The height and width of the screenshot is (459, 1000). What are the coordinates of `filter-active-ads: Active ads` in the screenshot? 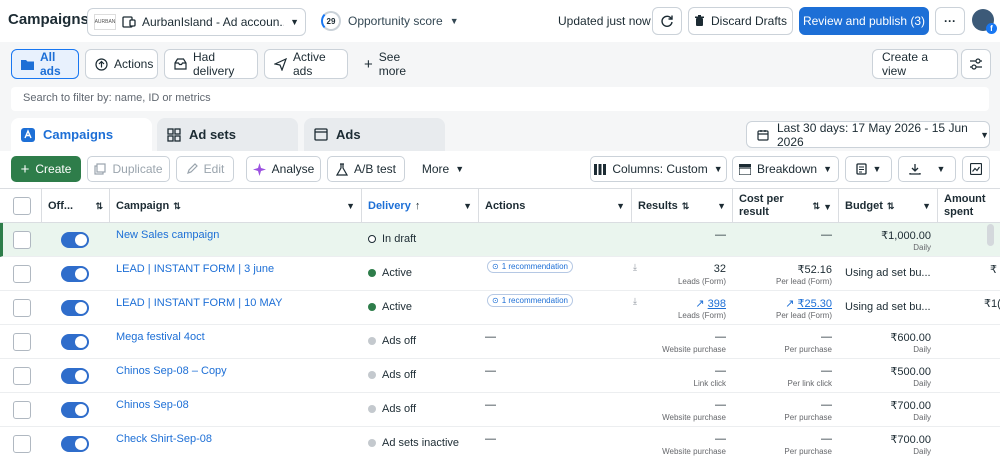 It's located at (306, 64).